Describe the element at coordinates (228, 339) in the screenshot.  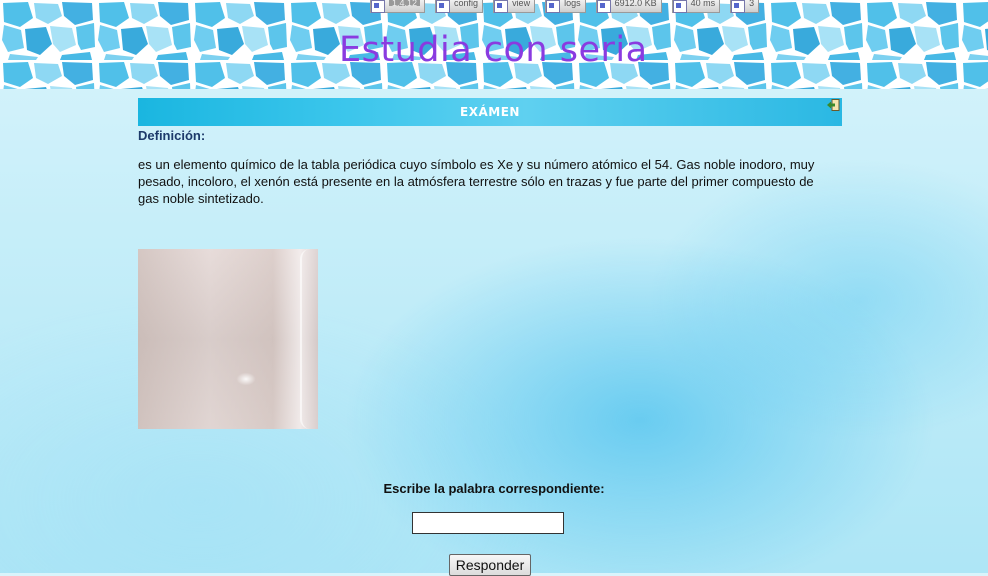
I see `xenon-gas-tube-photo` at that location.